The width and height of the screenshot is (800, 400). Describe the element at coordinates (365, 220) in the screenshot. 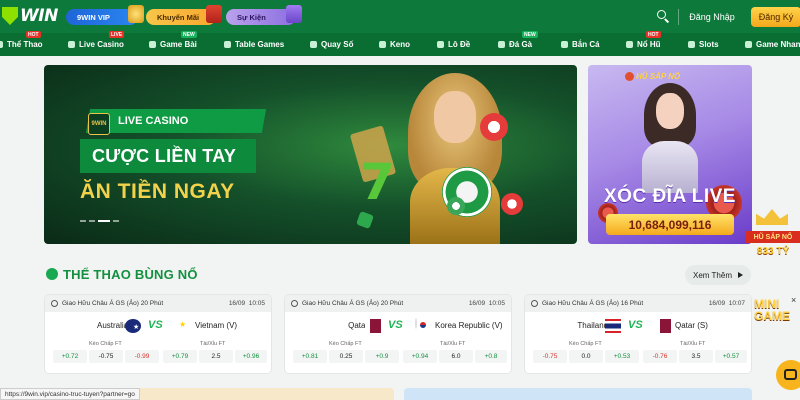

I see `dice-decoration` at that location.